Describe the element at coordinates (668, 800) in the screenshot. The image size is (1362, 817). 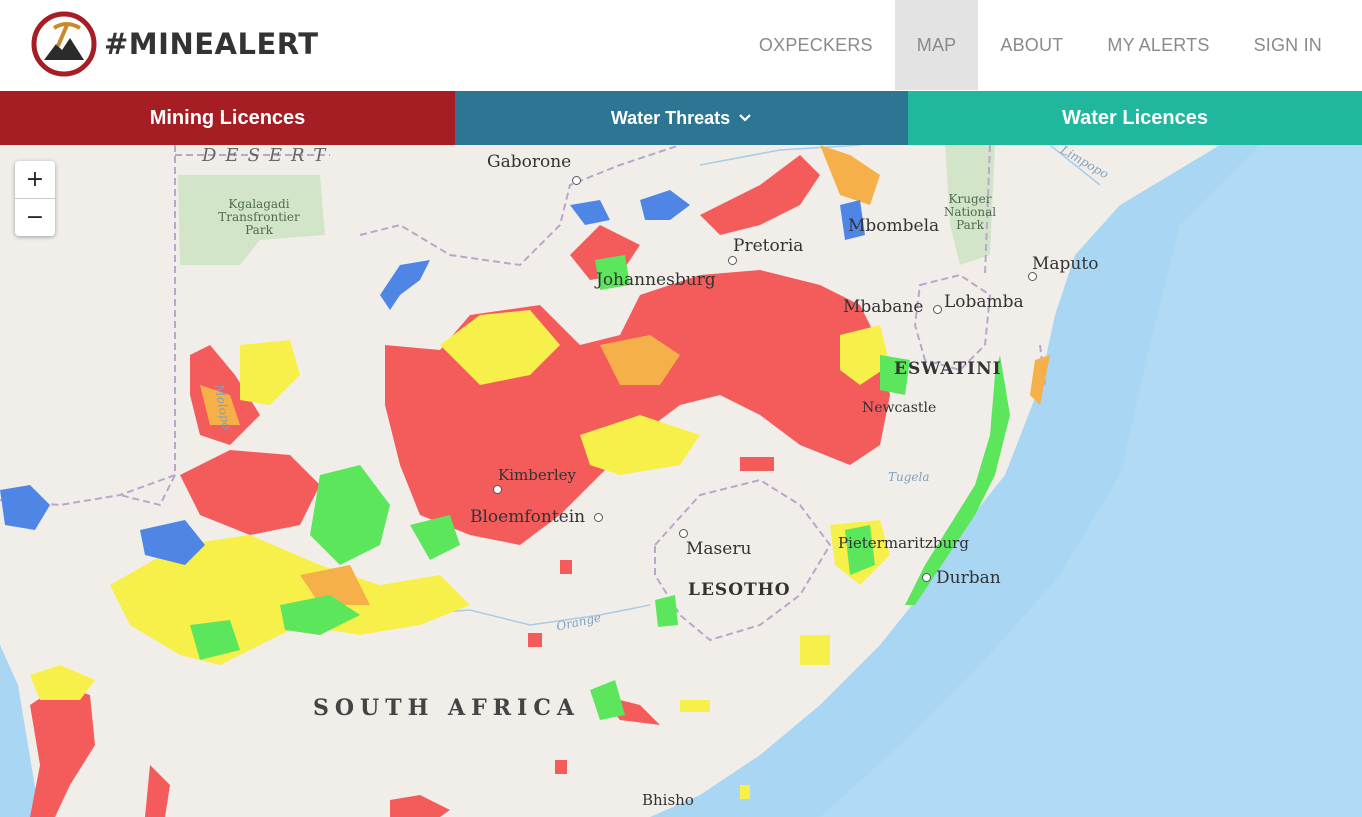
I see `map-label-bhisho: Bhisho` at that location.